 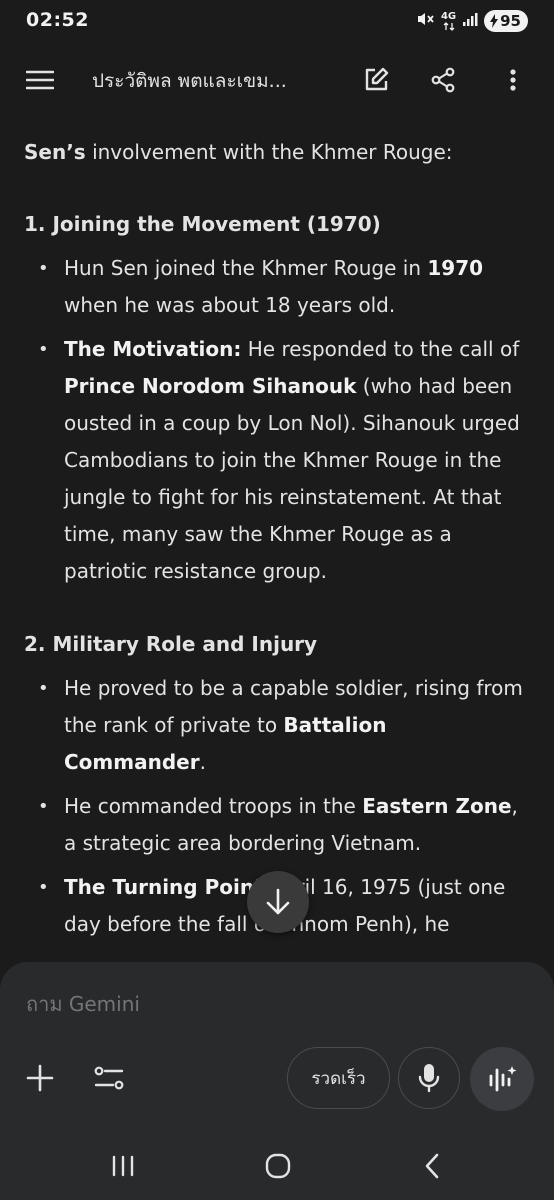 What do you see at coordinates (278, 1166) in the screenshot?
I see `home-icon` at bounding box center [278, 1166].